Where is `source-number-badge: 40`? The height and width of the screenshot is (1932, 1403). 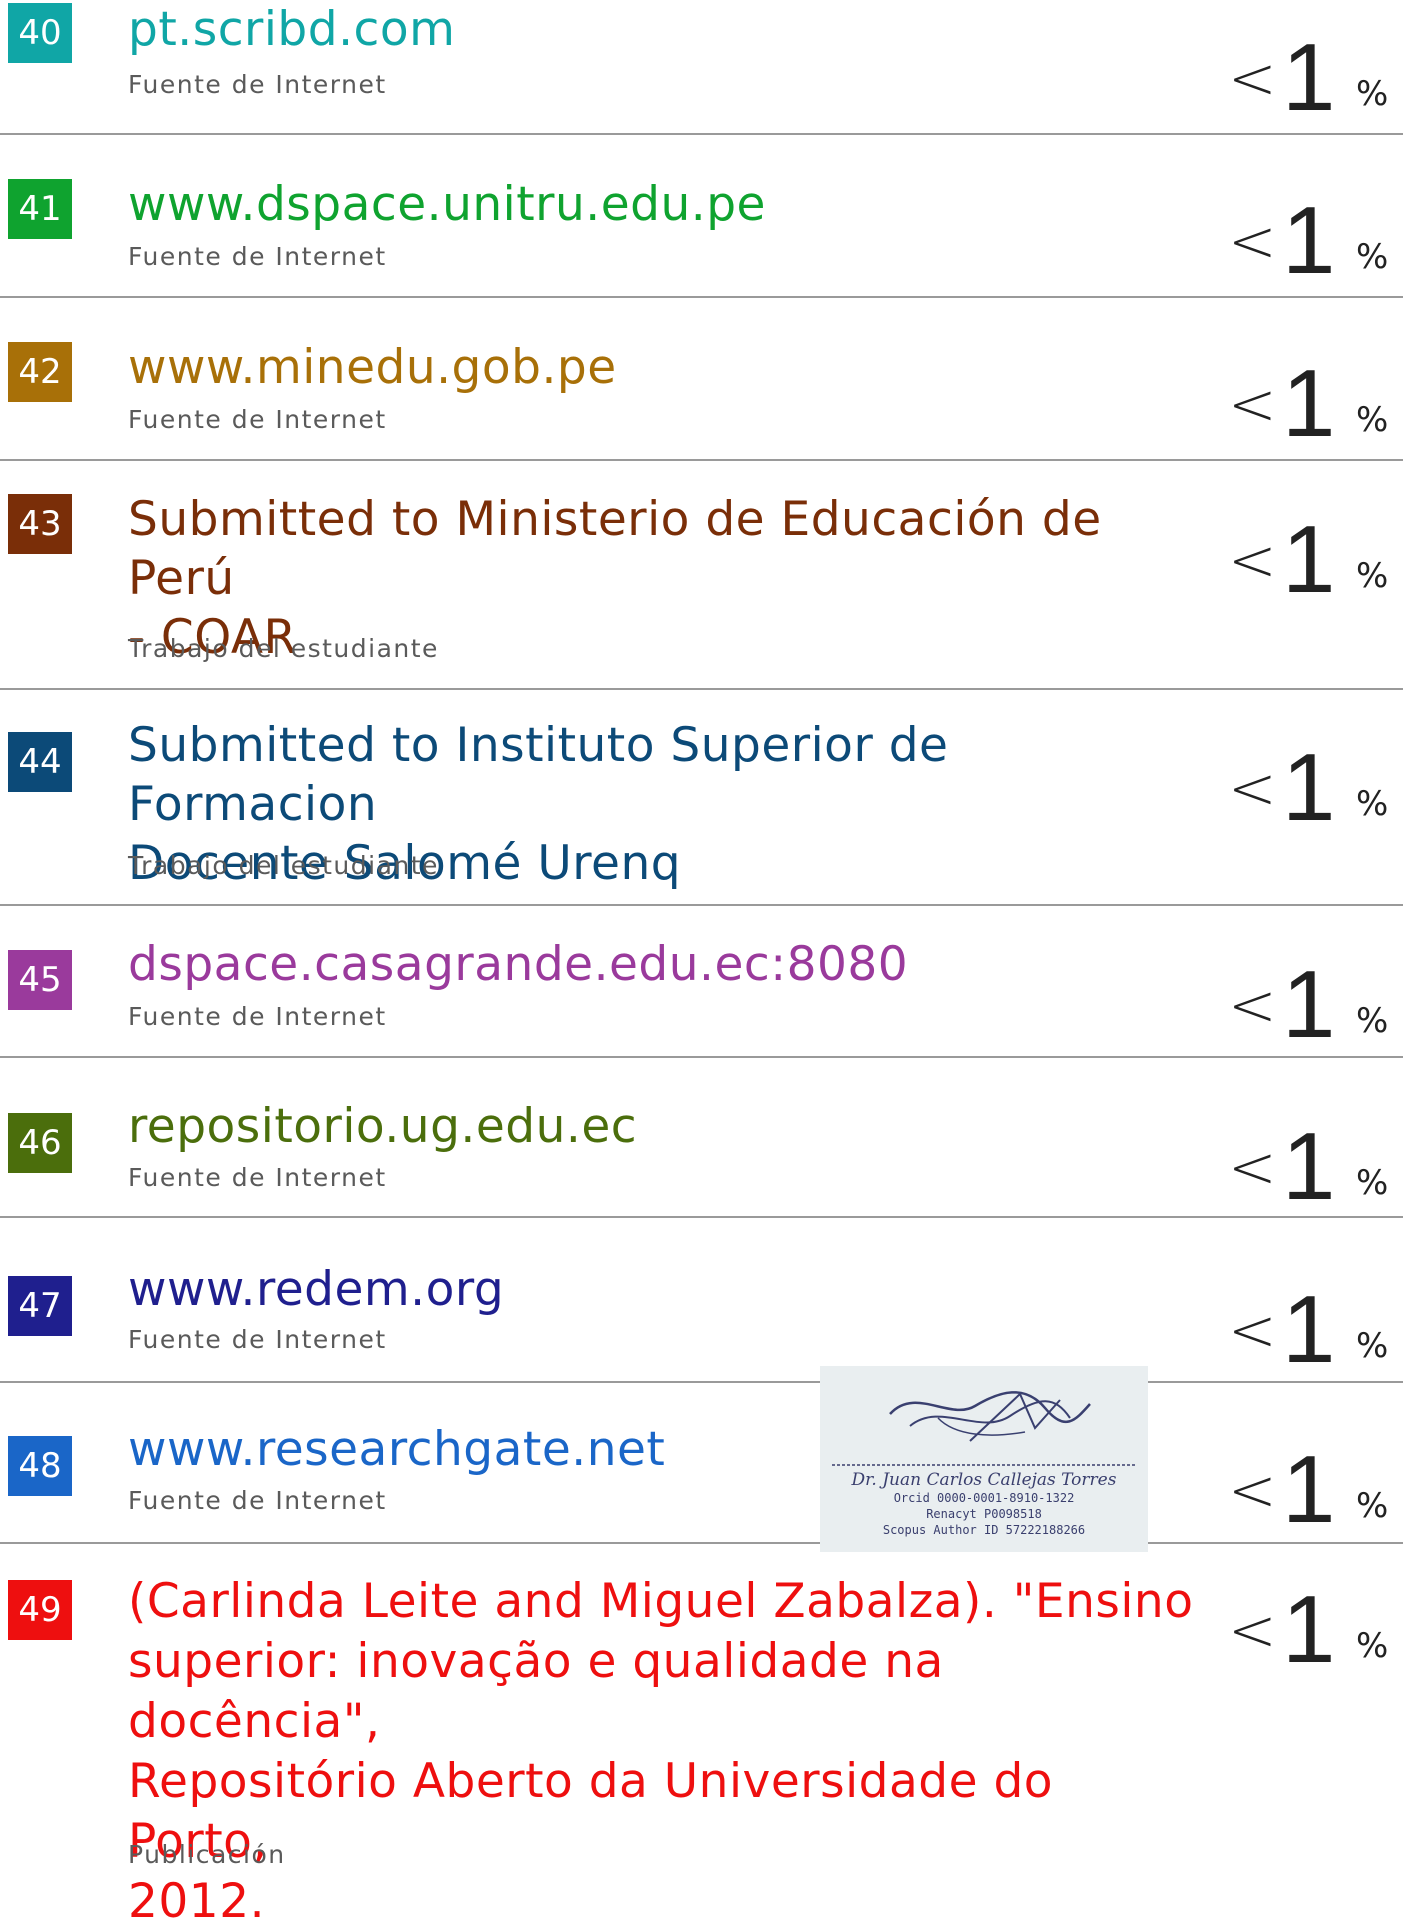
source-number-badge: 40 is located at coordinates (40, 33).